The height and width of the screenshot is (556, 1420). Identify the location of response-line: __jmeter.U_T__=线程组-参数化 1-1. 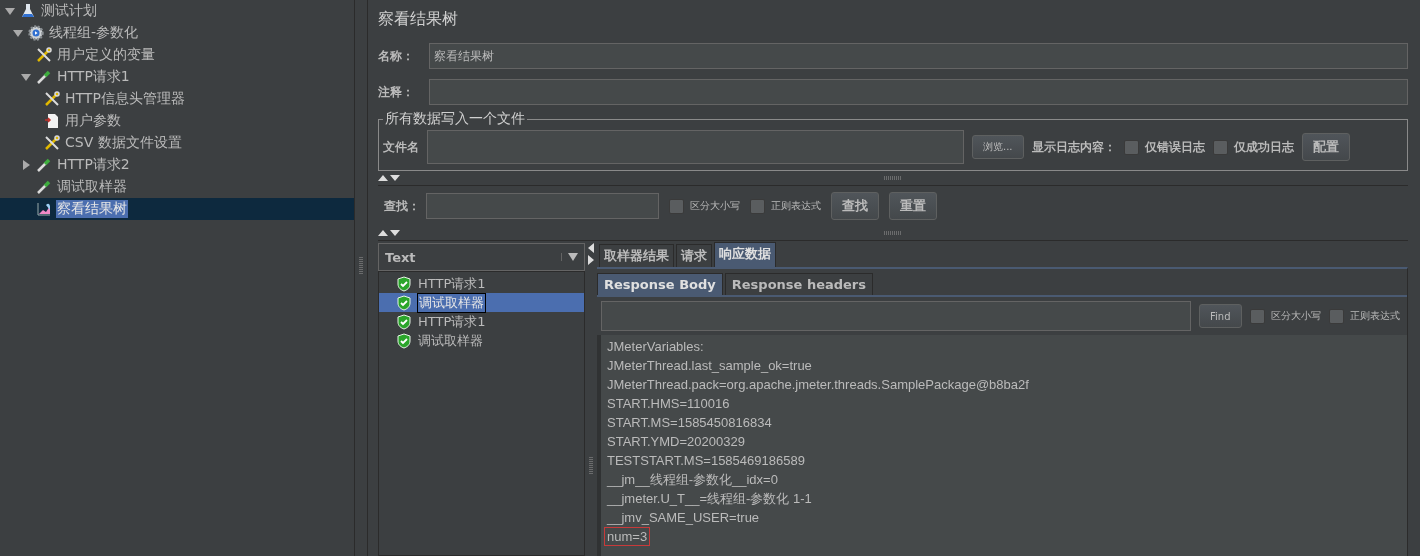
(709, 499).